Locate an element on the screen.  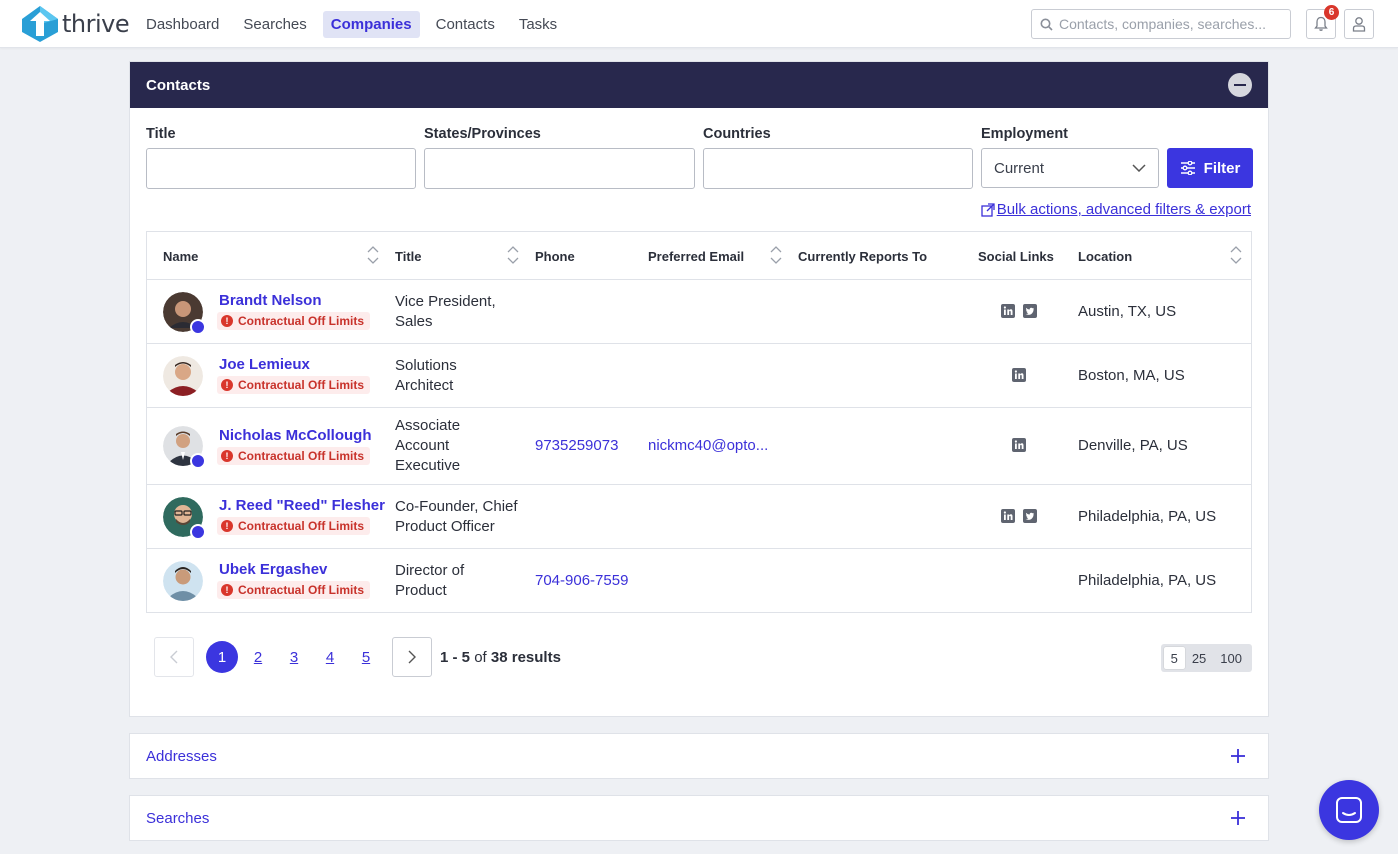
chat-icon is located at coordinates (1349, 810).